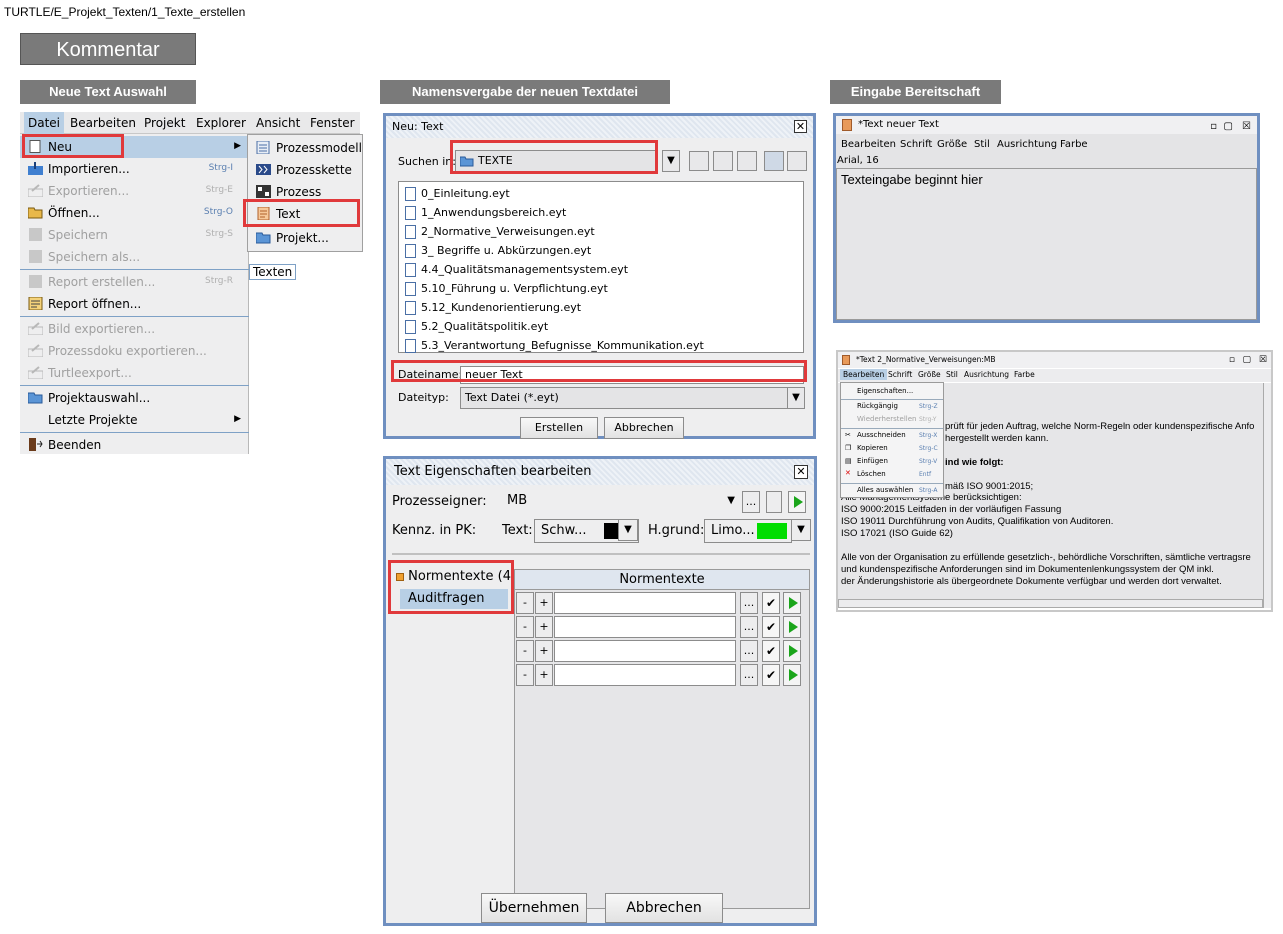 The image size is (1283, 934). I want to click on folder-up-icon, so click(699, 161).